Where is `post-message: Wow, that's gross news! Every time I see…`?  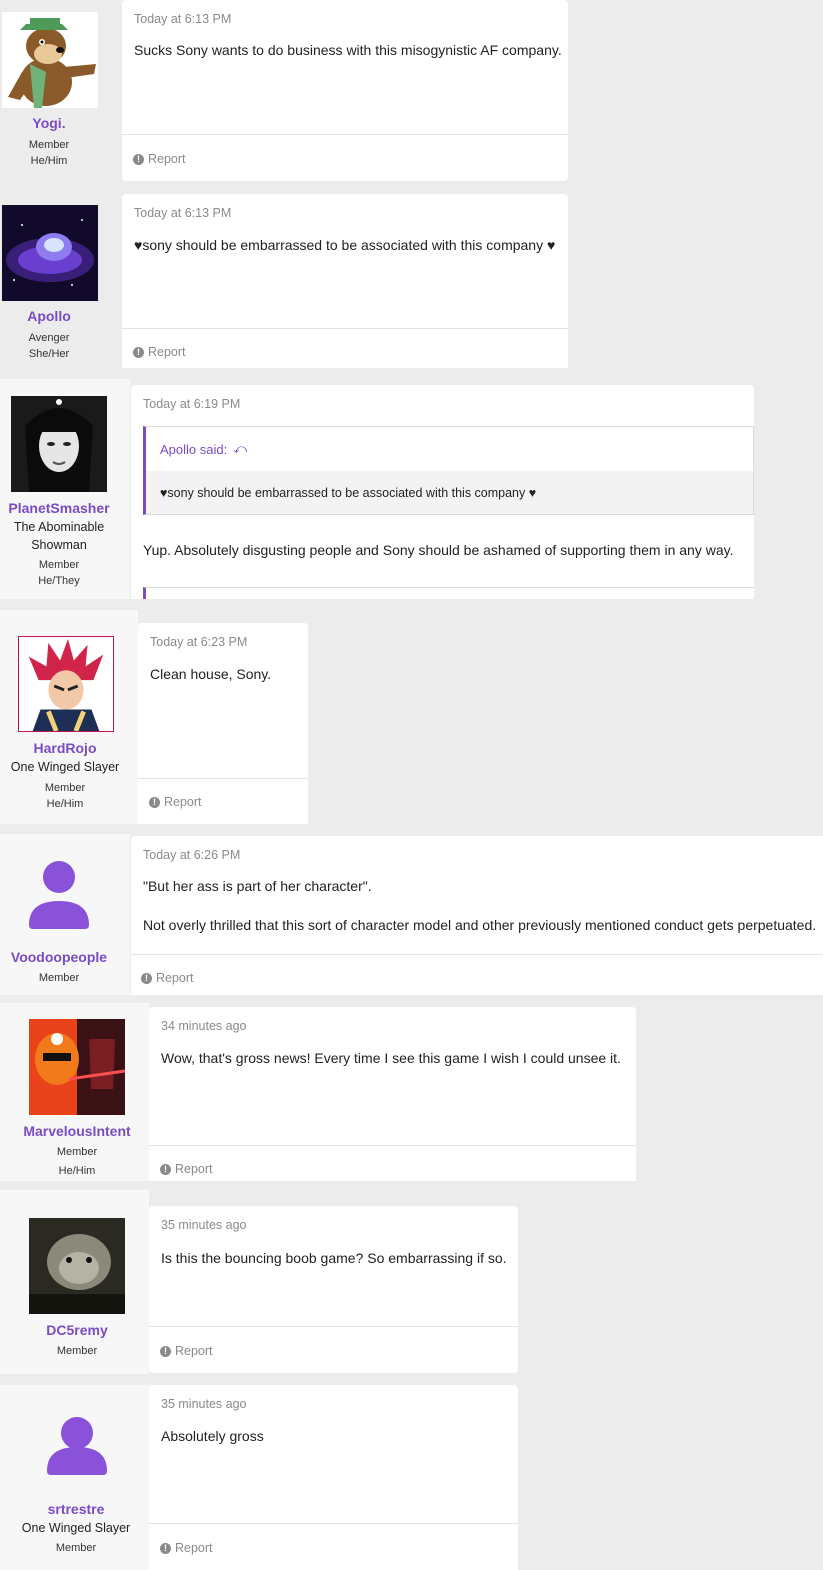 post-message: Wow, that's gross news! Every time I see… is located at coordinates (391, 1058).